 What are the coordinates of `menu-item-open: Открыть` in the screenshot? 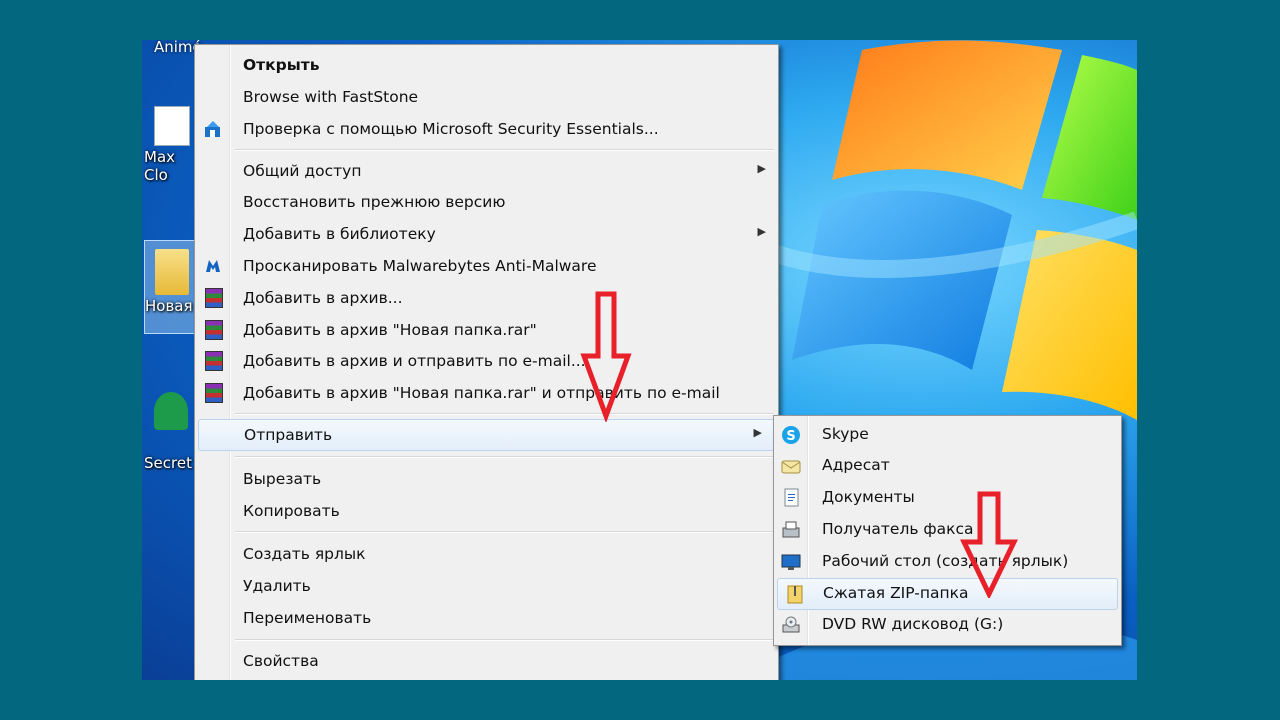 It's located at (486, 65).